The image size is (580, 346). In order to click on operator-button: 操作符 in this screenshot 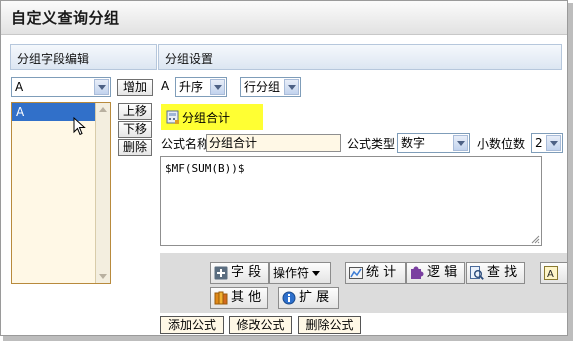, I will do `click(300, 273)`.